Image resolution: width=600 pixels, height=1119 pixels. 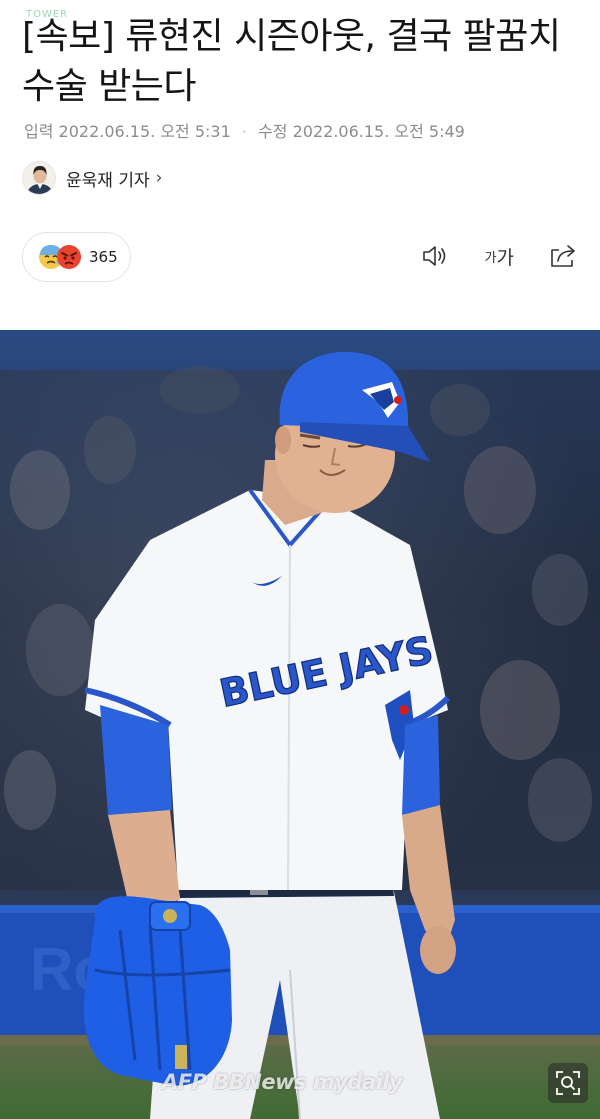 What do you see at coordinates (291, 61) in the screenshot?
I see `article-headline: [속보] 류현진 시즌아웃, 결국 팔꿈치 수술 받는다` at bounding box center [291, 61].